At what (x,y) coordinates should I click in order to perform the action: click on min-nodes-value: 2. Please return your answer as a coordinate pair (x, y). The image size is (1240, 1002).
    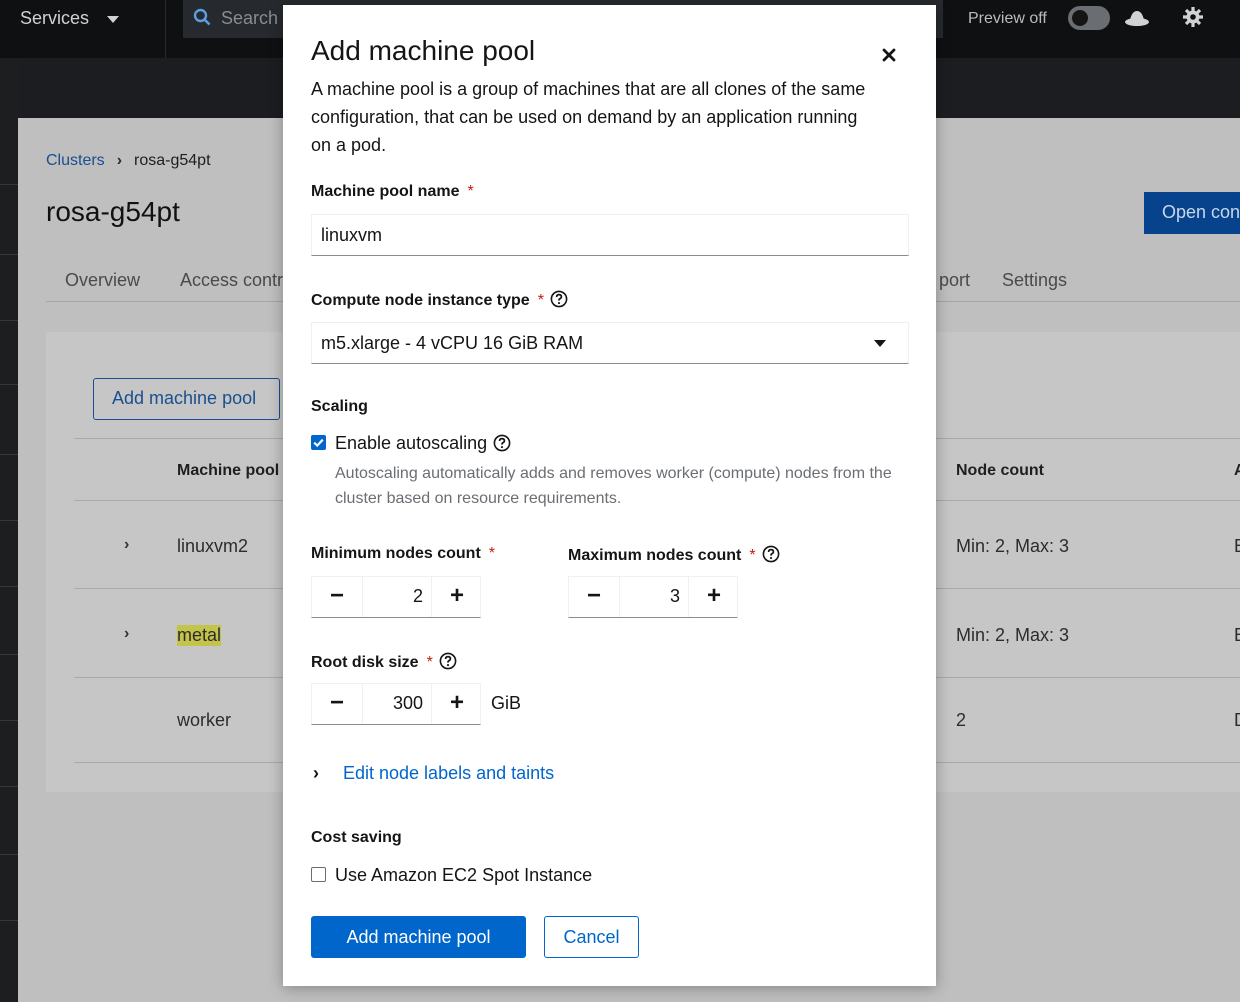
    Looking at the image, I should click on (397, 597).